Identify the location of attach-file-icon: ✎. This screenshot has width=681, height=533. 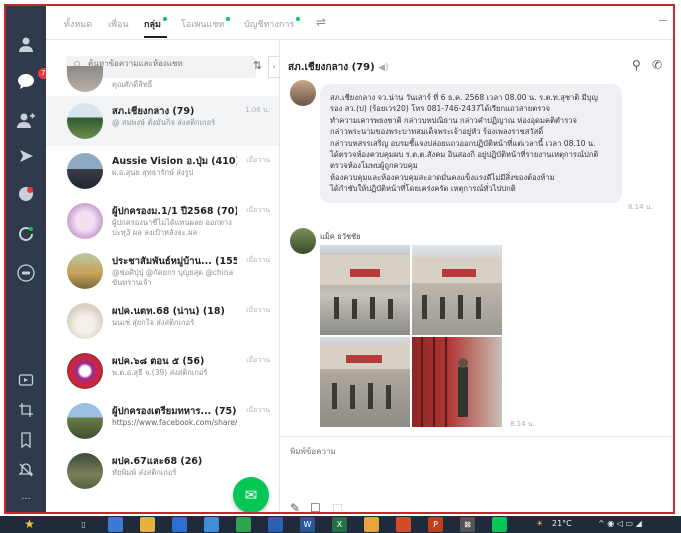
(295, 506).